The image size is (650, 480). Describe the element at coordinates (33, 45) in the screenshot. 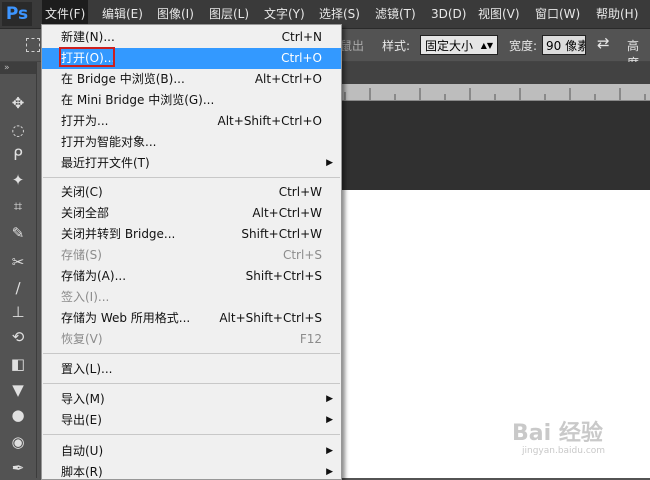

I see `marquee-option-icon` at that location.